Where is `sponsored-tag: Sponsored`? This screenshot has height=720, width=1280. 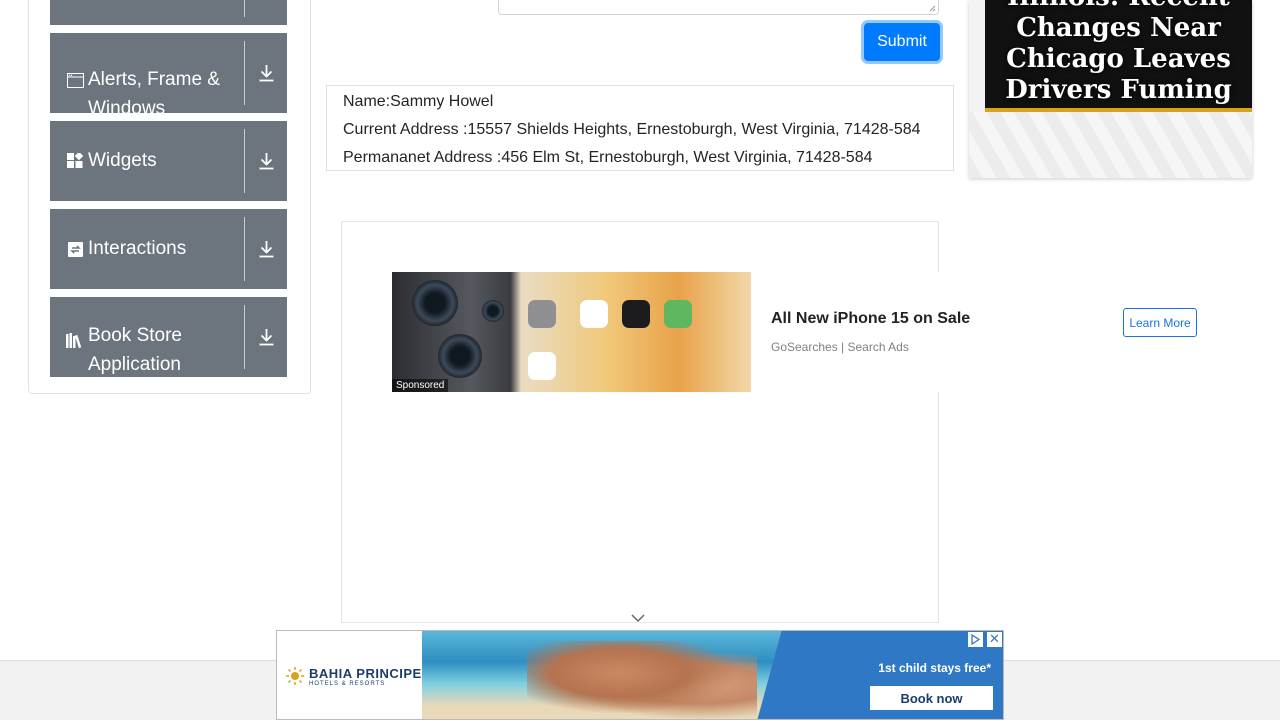 sponsored-tag: Sponsored is located at coordinates (420, 385).